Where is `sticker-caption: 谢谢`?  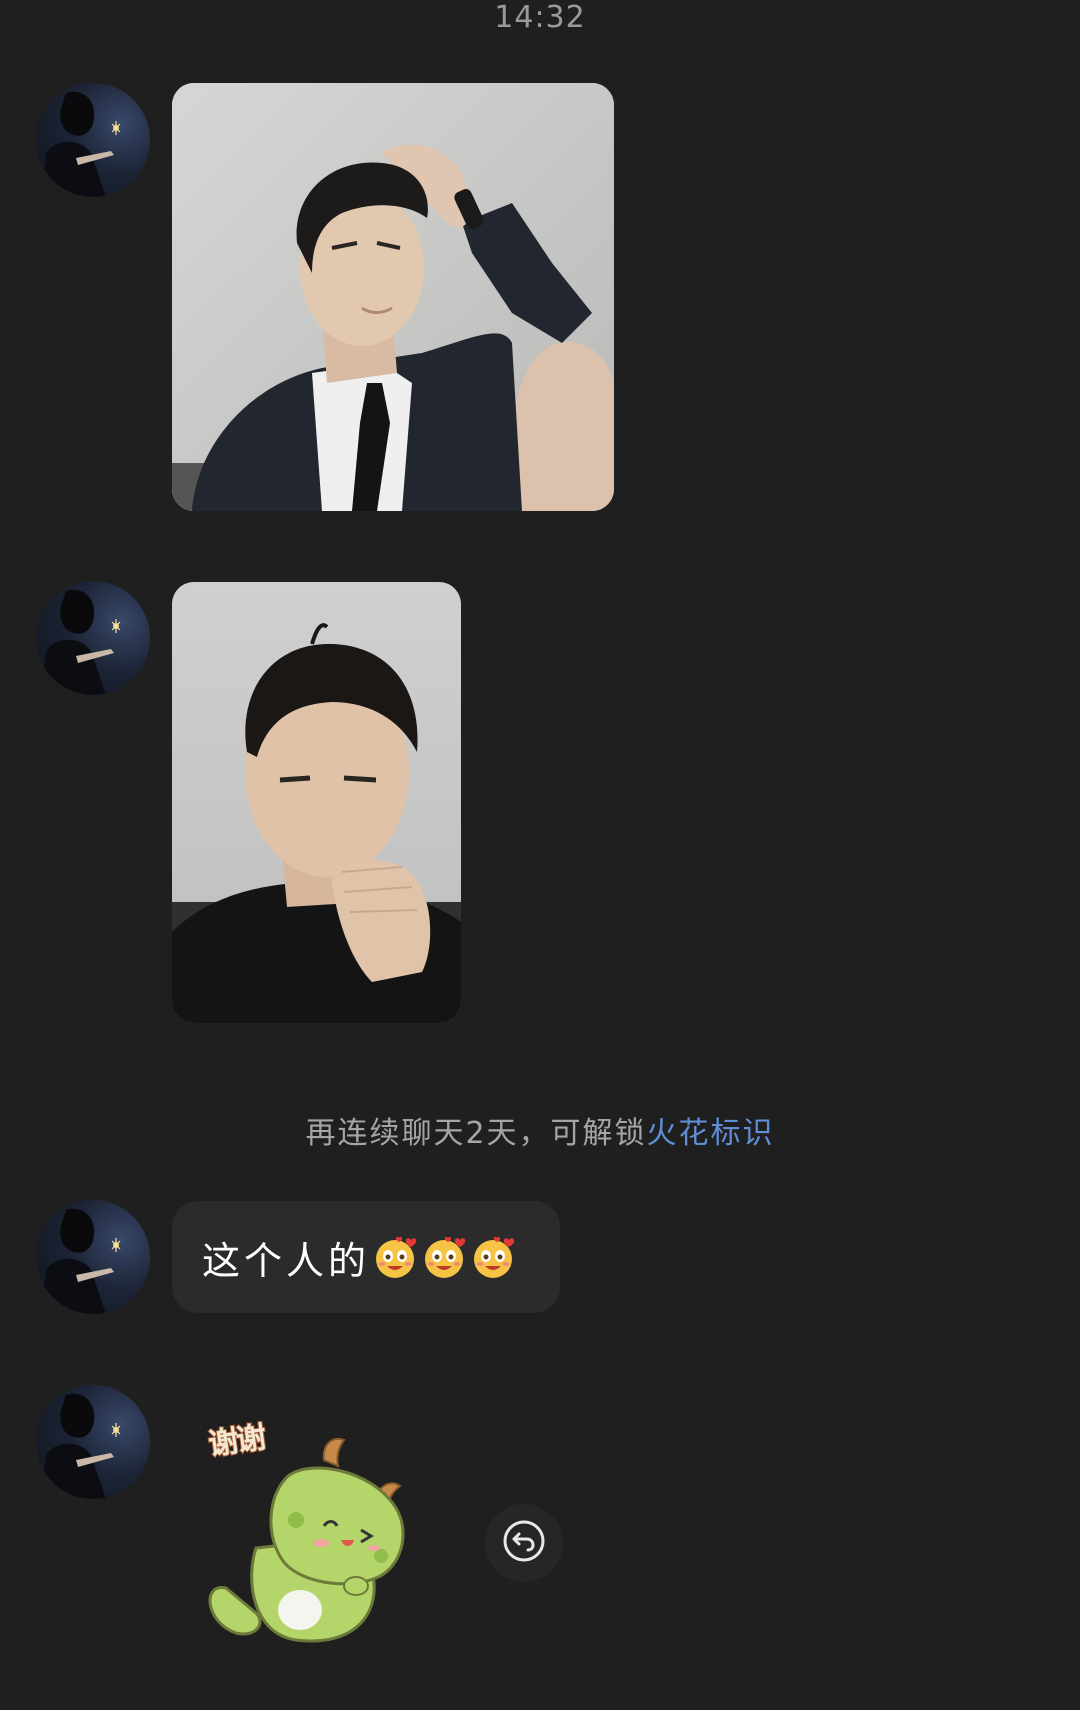 sticker-caption: 谢谢 is located at coordinates (236, 1441).